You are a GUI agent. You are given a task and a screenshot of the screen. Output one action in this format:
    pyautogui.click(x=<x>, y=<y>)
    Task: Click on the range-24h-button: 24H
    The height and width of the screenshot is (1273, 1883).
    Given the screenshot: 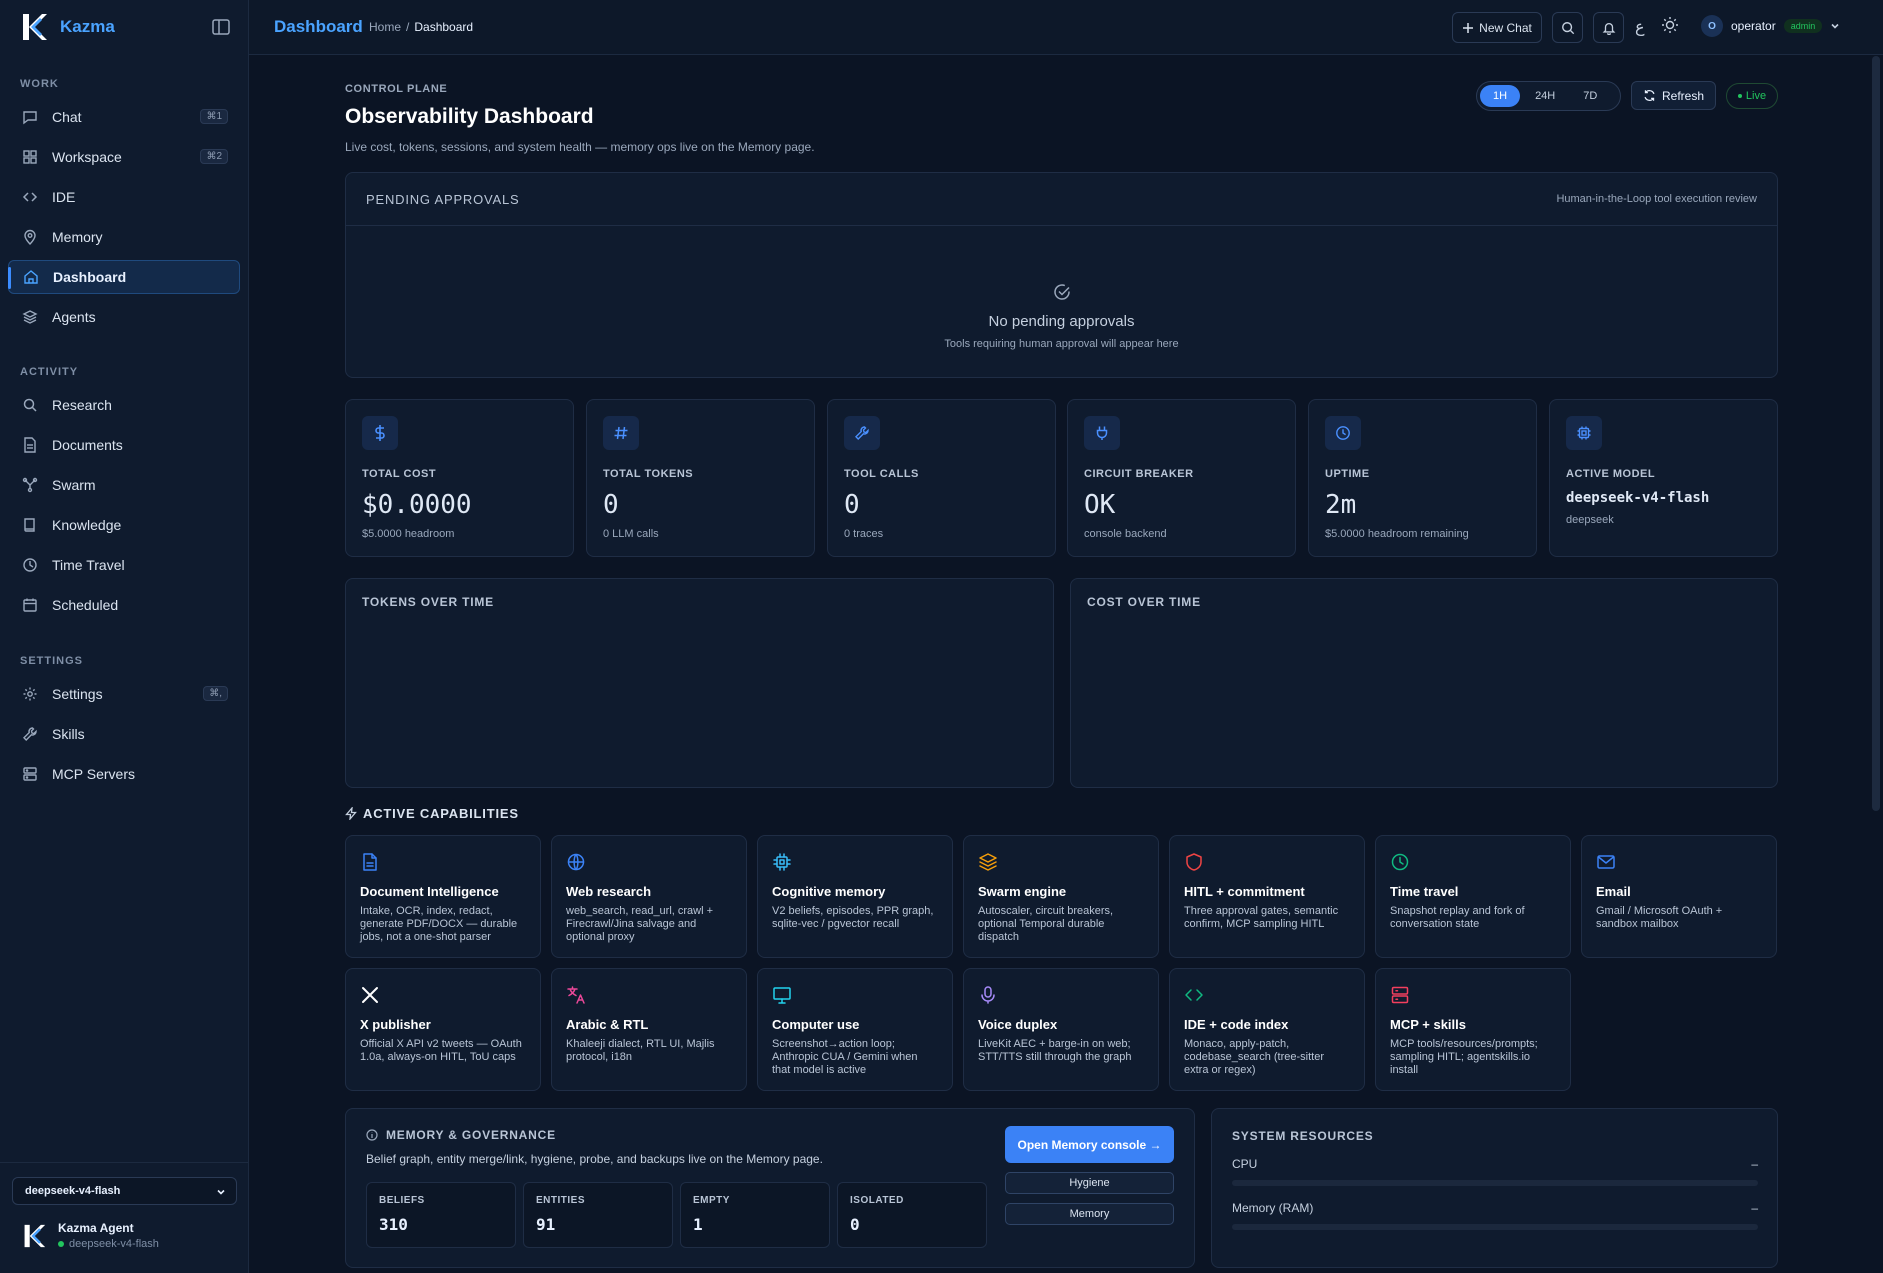 What is the action you would take?
    pyautogui.click(x=1545, y=96)
    